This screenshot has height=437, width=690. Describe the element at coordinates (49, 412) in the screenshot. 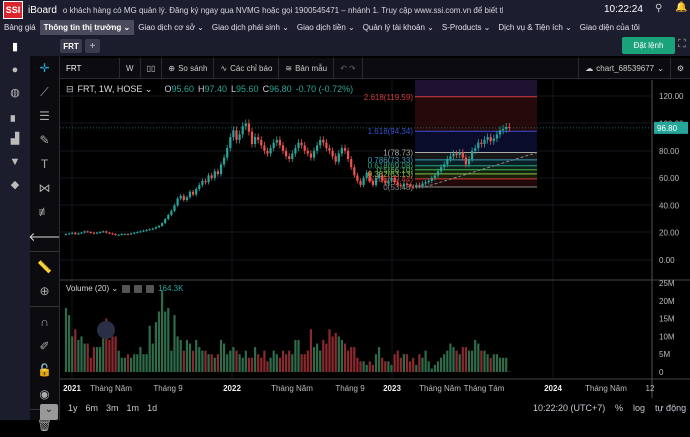

I see `scroll-down-button: ⌄` at that location.